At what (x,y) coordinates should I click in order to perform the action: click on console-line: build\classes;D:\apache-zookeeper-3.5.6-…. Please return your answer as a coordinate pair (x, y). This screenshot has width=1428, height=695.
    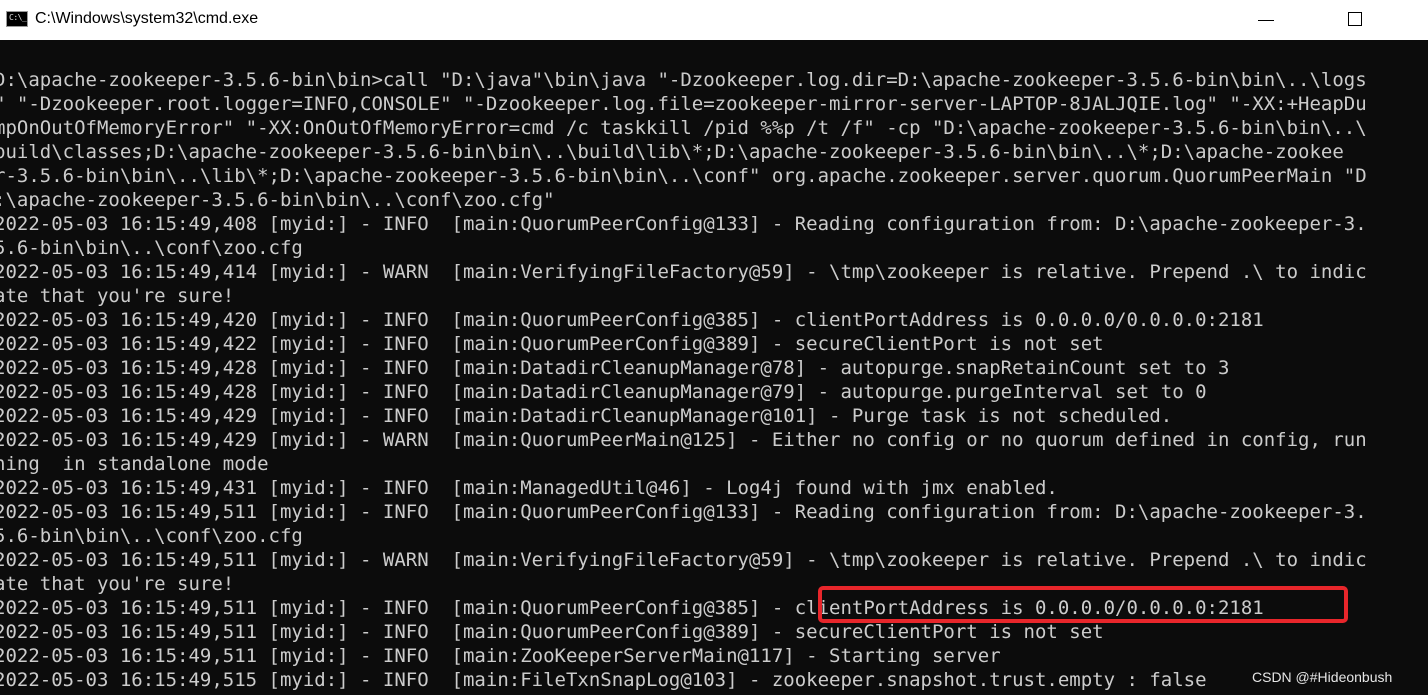
    Looking at the image, I should click on (672, 152).